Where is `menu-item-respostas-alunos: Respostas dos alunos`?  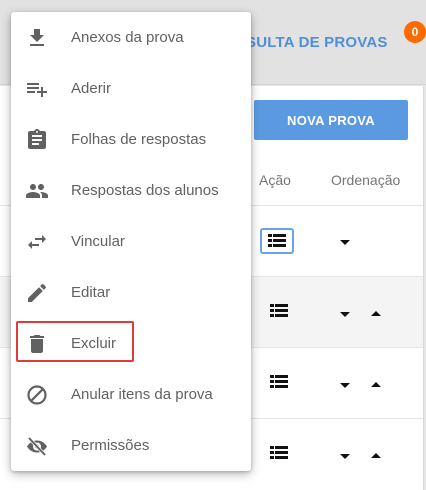
menu-item-respostas-alunos: Respostas dos alunos is located at coordinates (131, 190).